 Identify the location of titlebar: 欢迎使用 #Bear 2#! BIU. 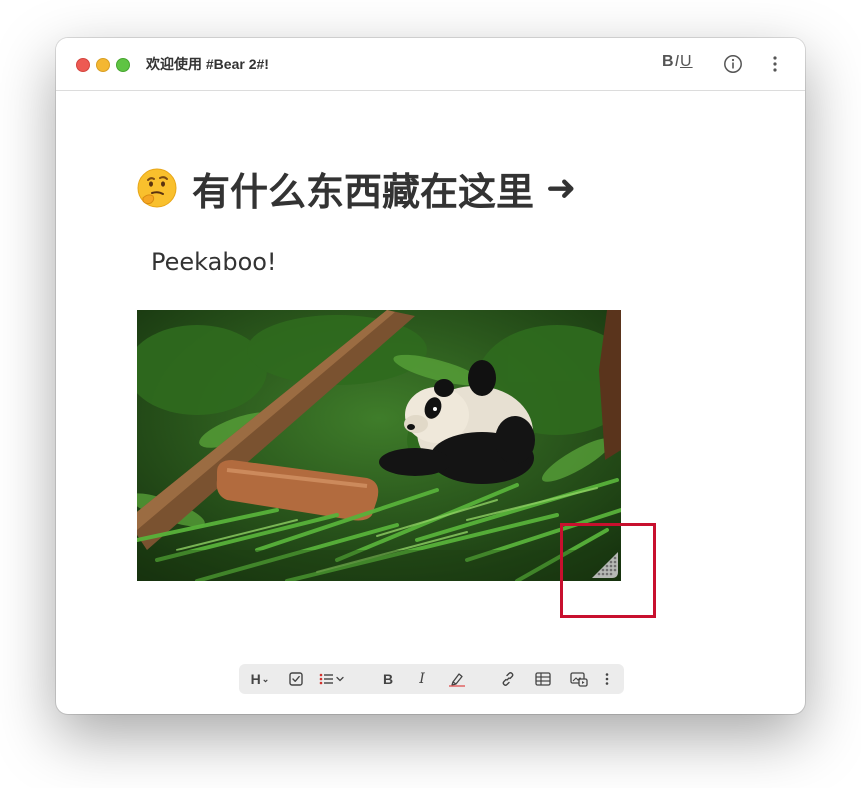
(430, 64).